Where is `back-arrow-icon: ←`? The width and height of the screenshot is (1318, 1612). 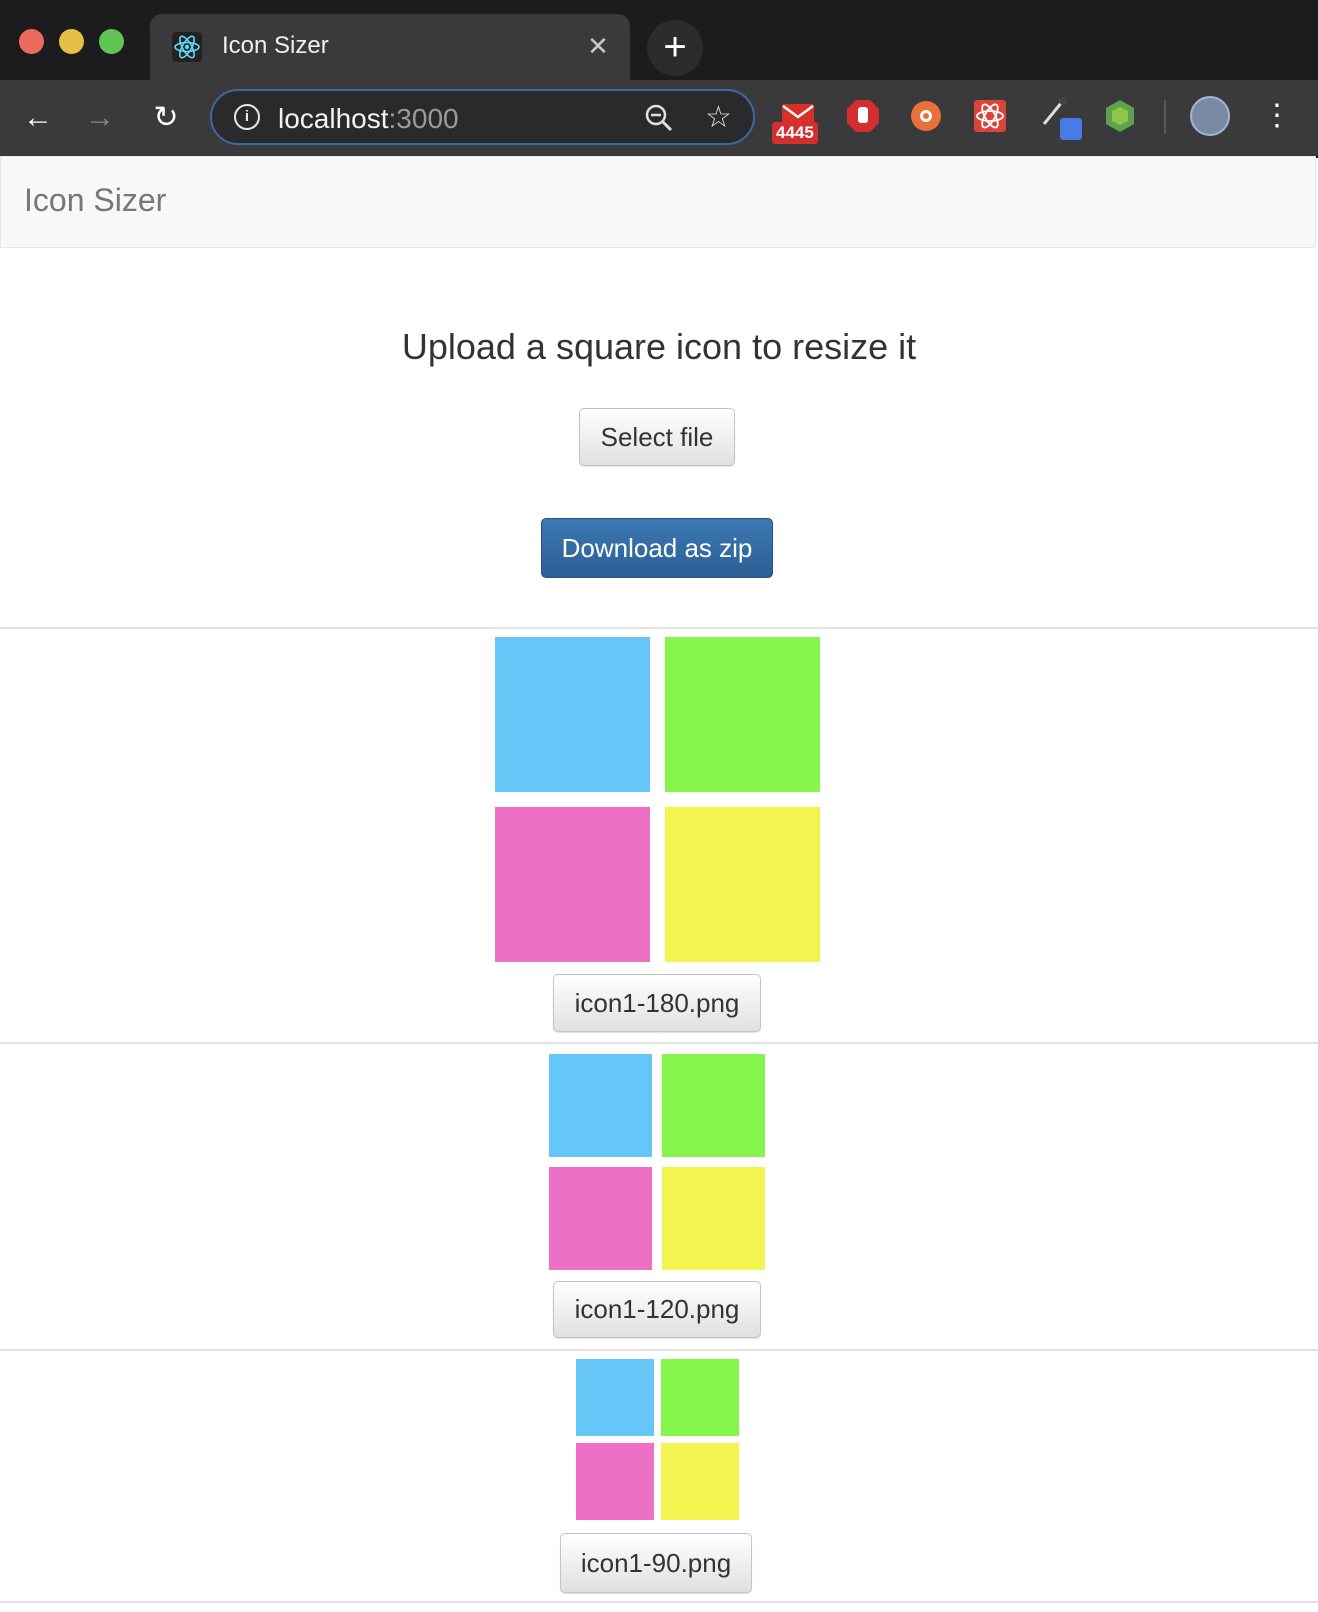 back-arrow-icon: ← is located at coordinates (38, 118).